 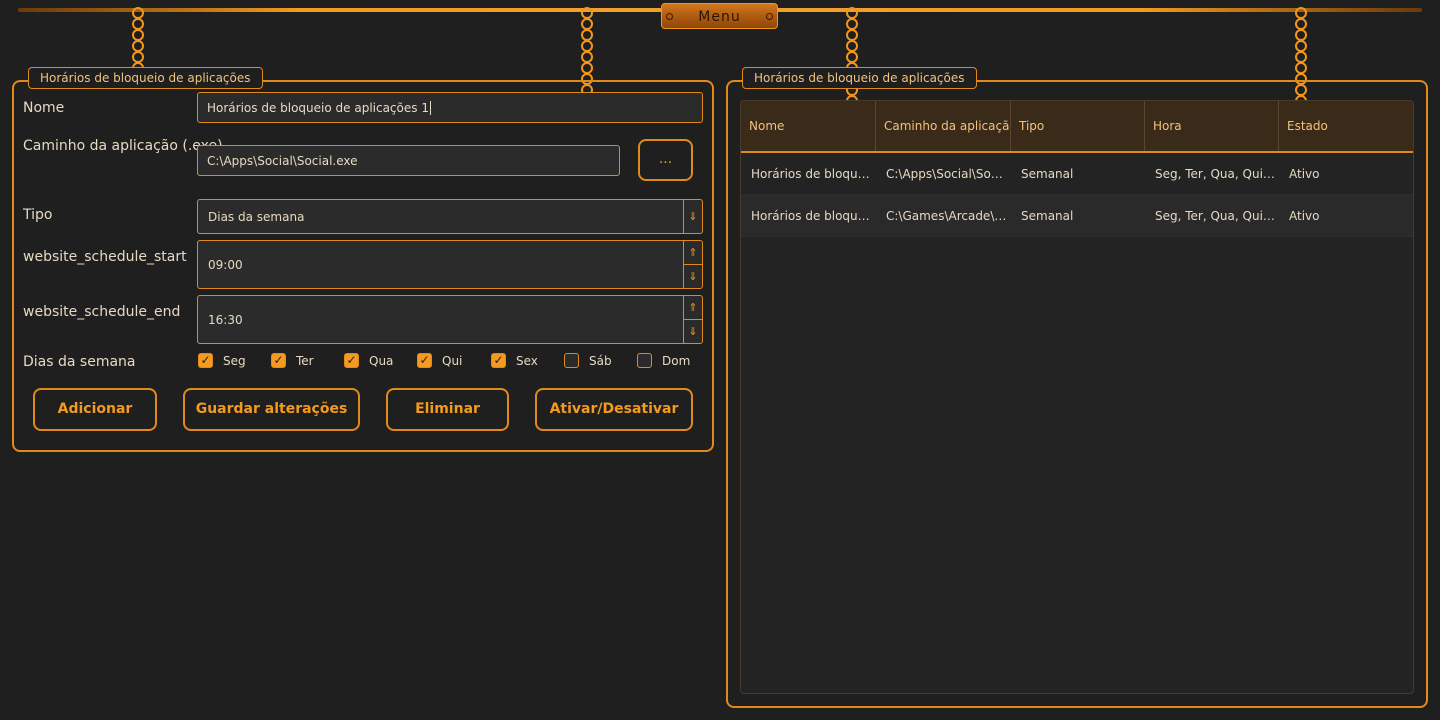 I want to click on column-header-type: Tipo, so click(x=1078, y=126).